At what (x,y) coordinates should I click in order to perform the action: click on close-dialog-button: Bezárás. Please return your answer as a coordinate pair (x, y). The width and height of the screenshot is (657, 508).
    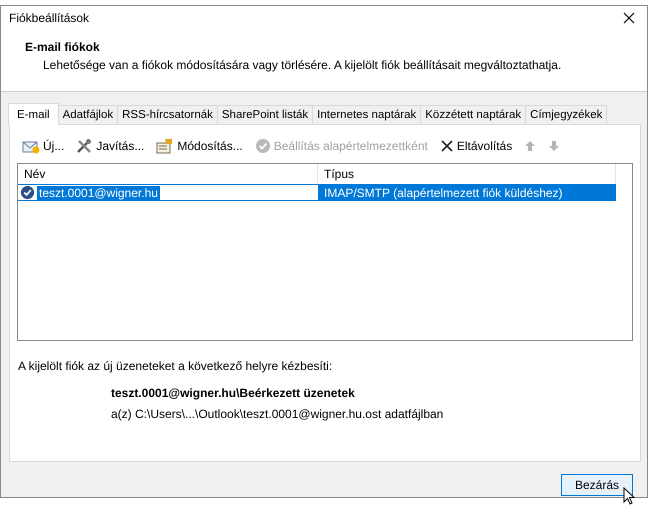
    Looking at the image, I should click on (597, 485).